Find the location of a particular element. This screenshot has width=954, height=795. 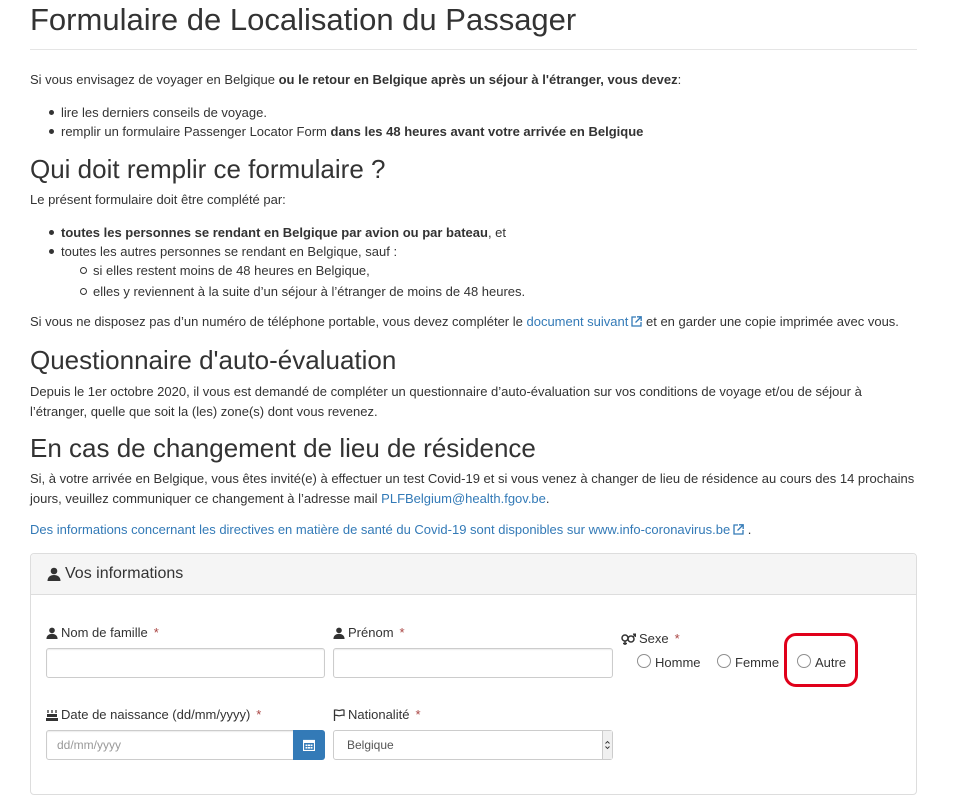

sex-option-homme: Homme is located at coordinates (669, 662).